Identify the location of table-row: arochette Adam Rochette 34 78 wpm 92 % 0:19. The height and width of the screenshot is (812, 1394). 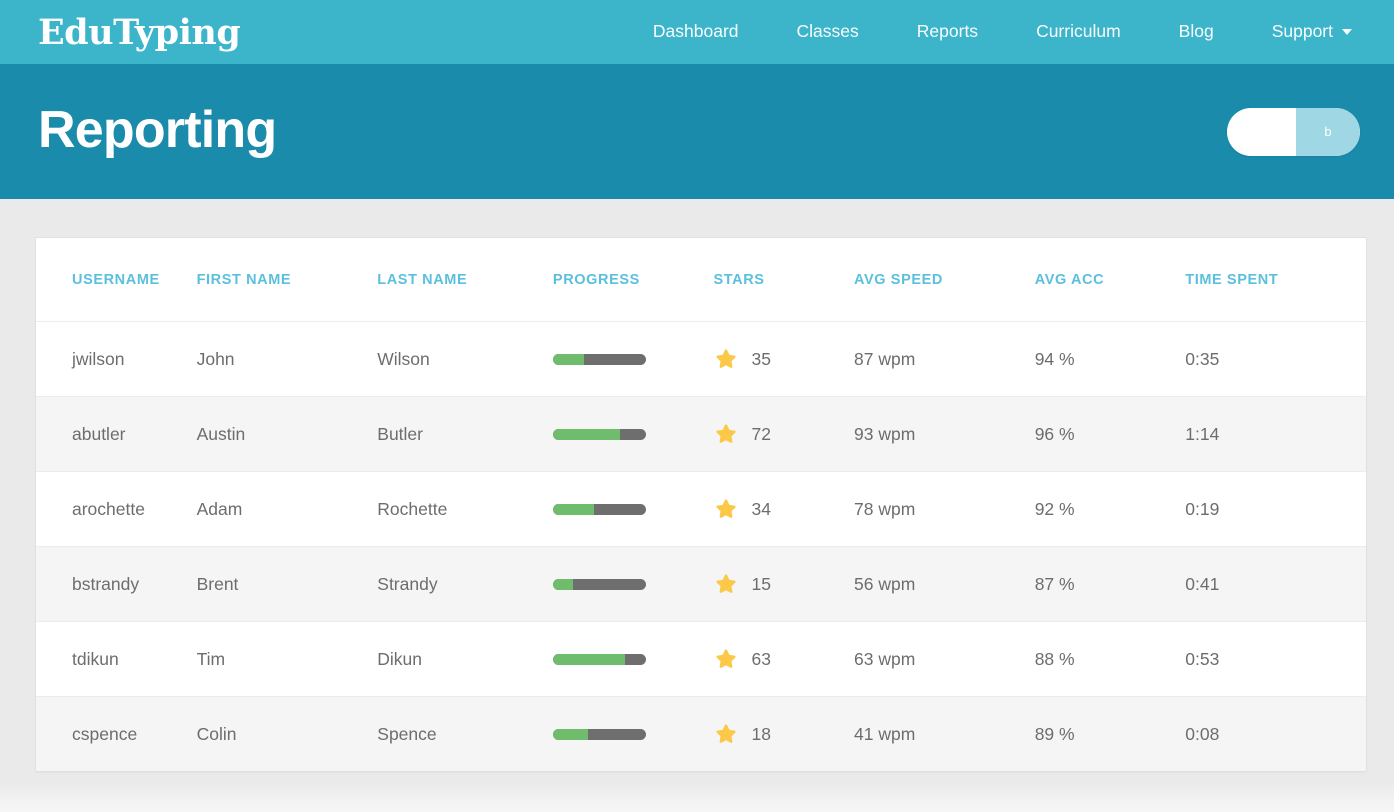
(701, 509).